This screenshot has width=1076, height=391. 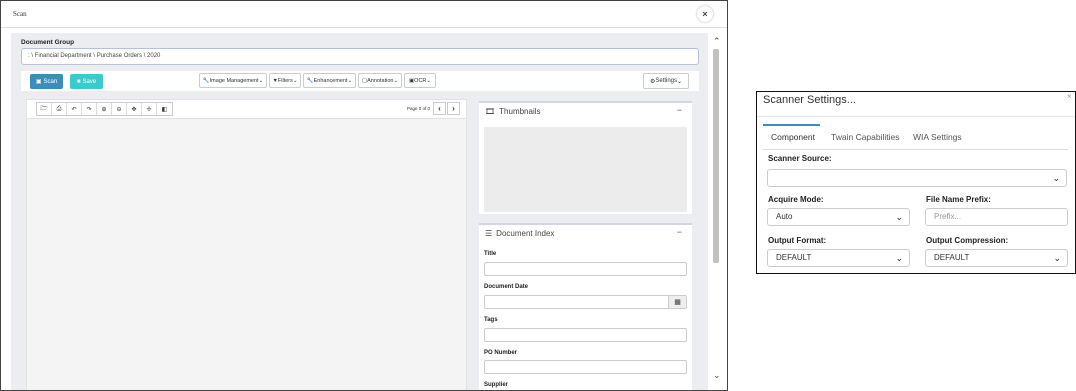 I want to click on filters-menu: ▼ Filters ⌄, so click(x=285, y=80).